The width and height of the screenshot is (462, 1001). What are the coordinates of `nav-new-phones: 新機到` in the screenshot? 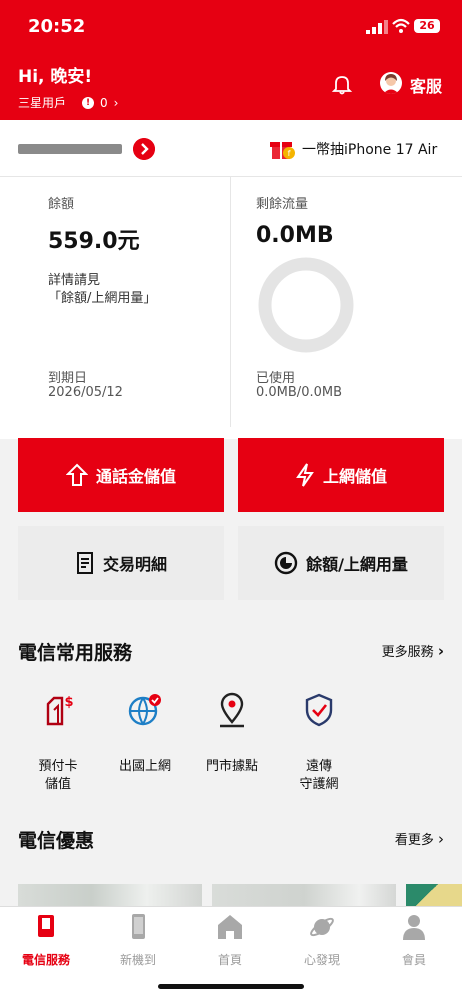 It's located at (138, 940).